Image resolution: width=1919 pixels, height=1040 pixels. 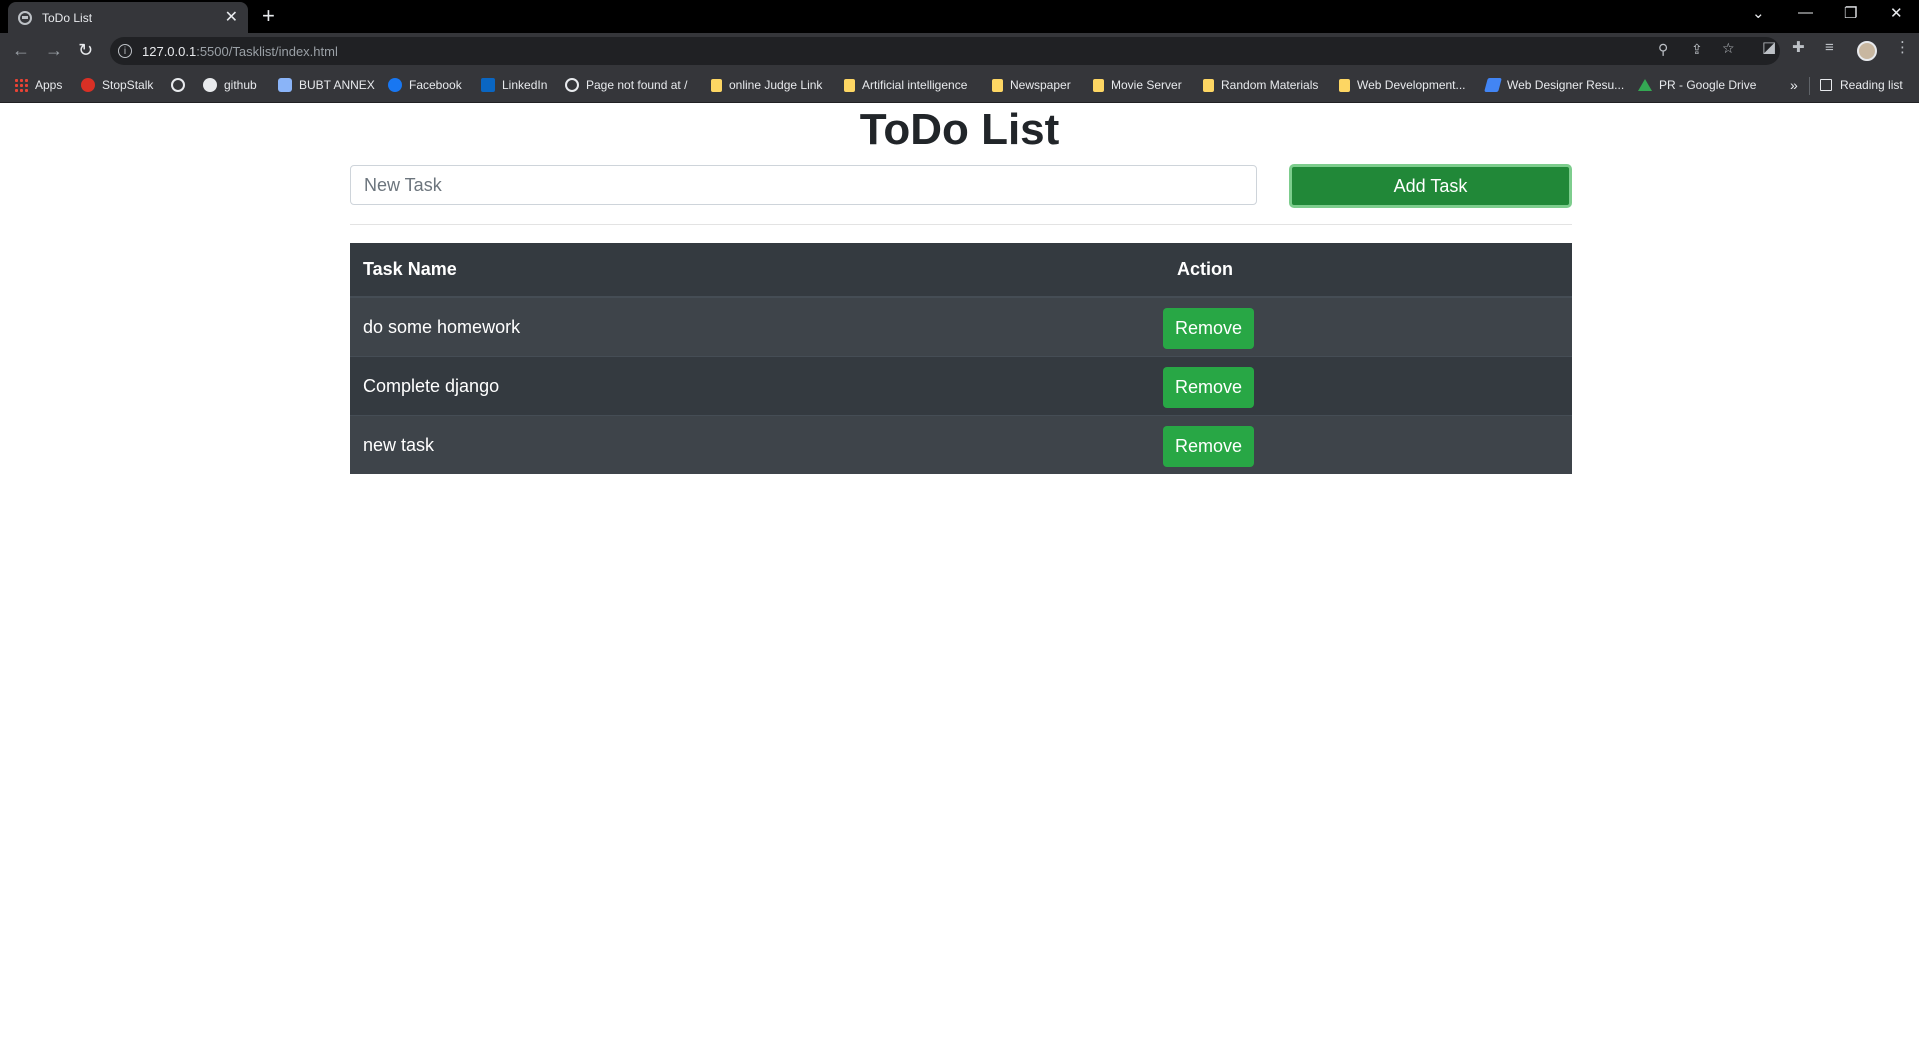 I want to click on linkedin-icon, so click(x=488, y=85).